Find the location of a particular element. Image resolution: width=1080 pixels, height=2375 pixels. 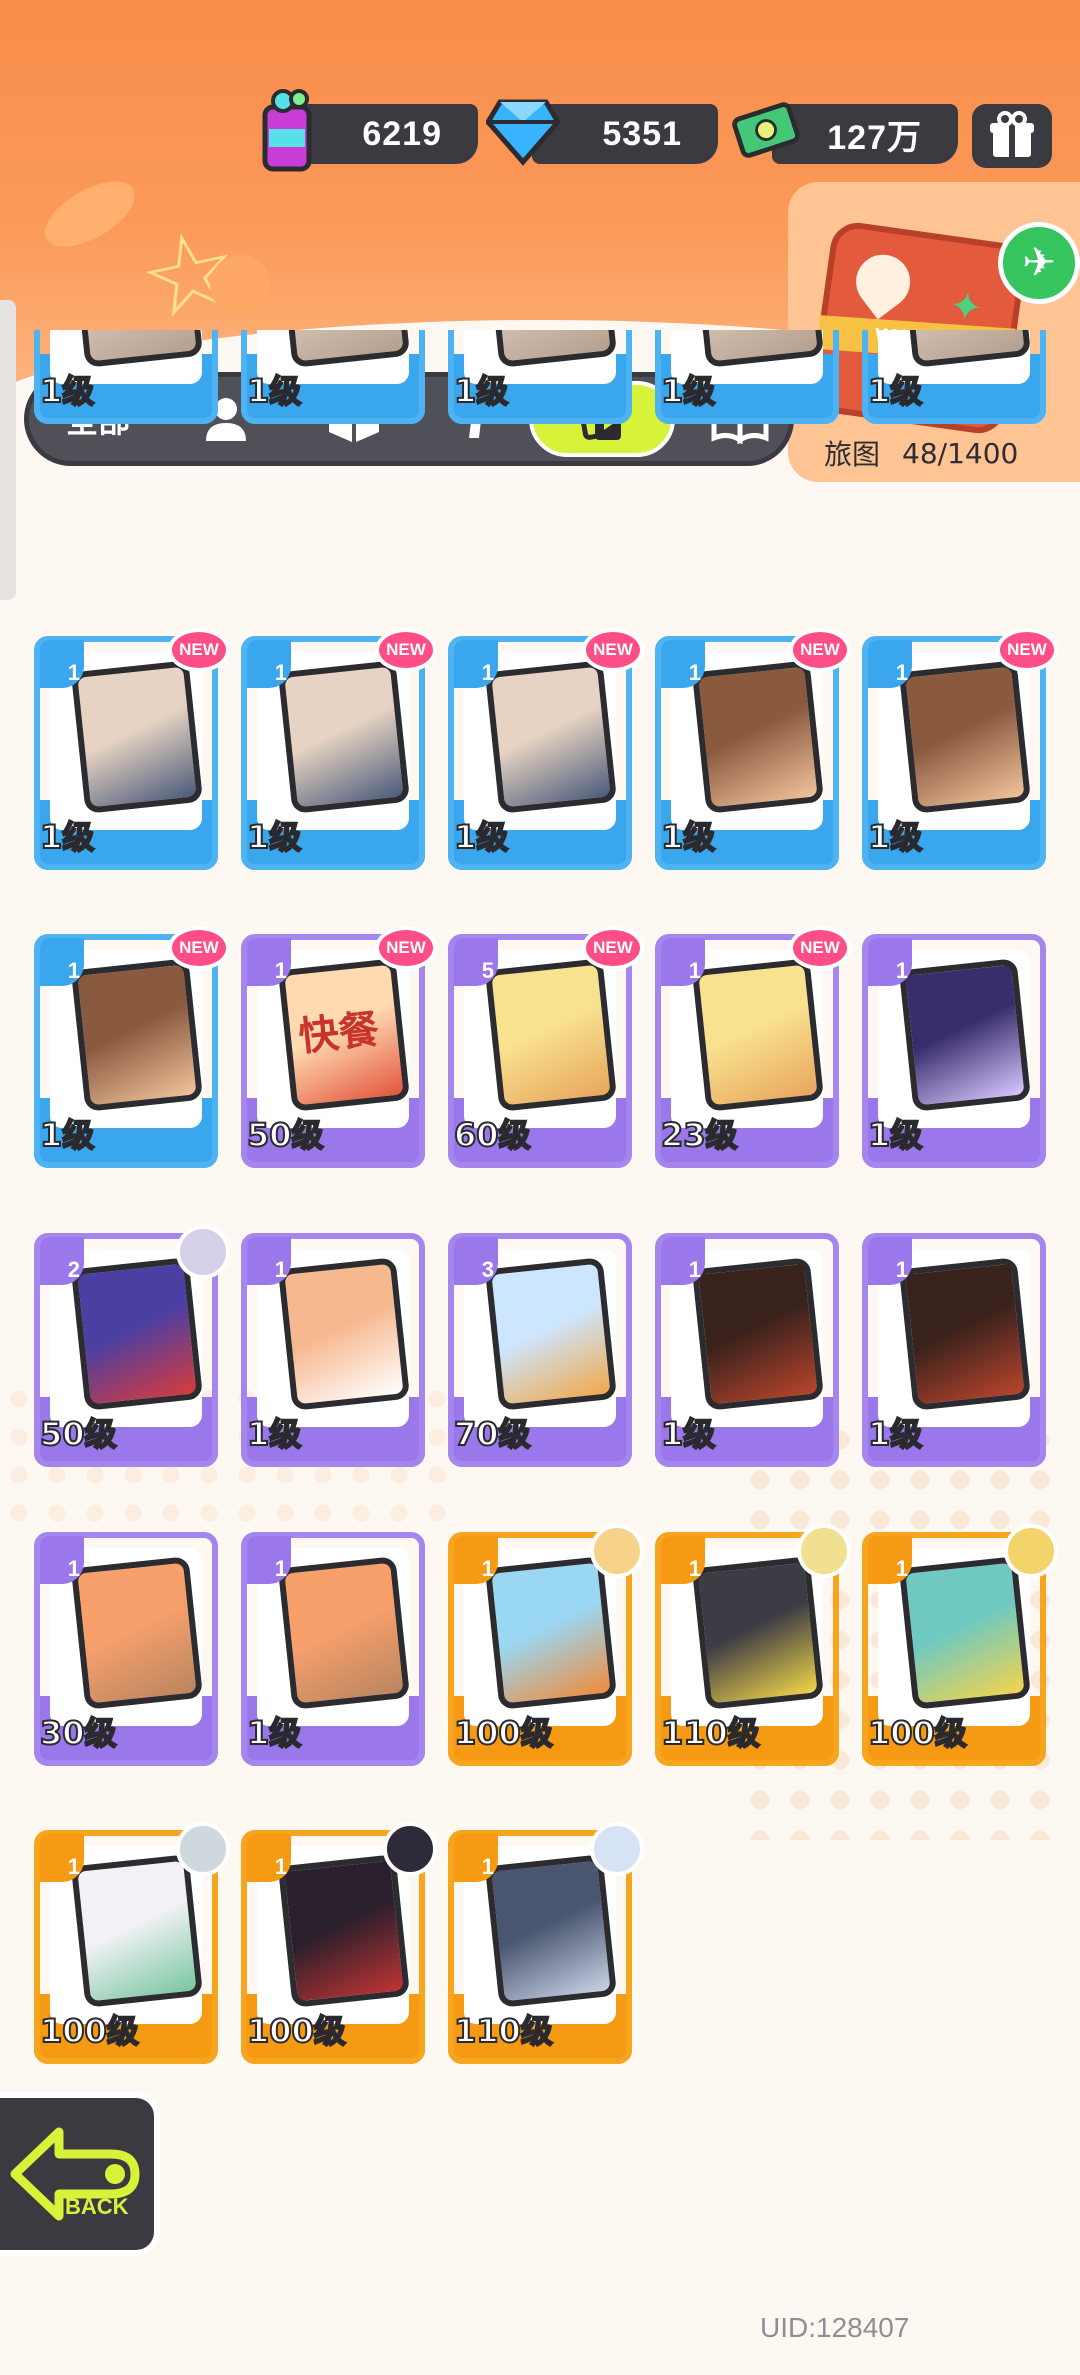

gift-icon is located at coordinates (1012, 134).